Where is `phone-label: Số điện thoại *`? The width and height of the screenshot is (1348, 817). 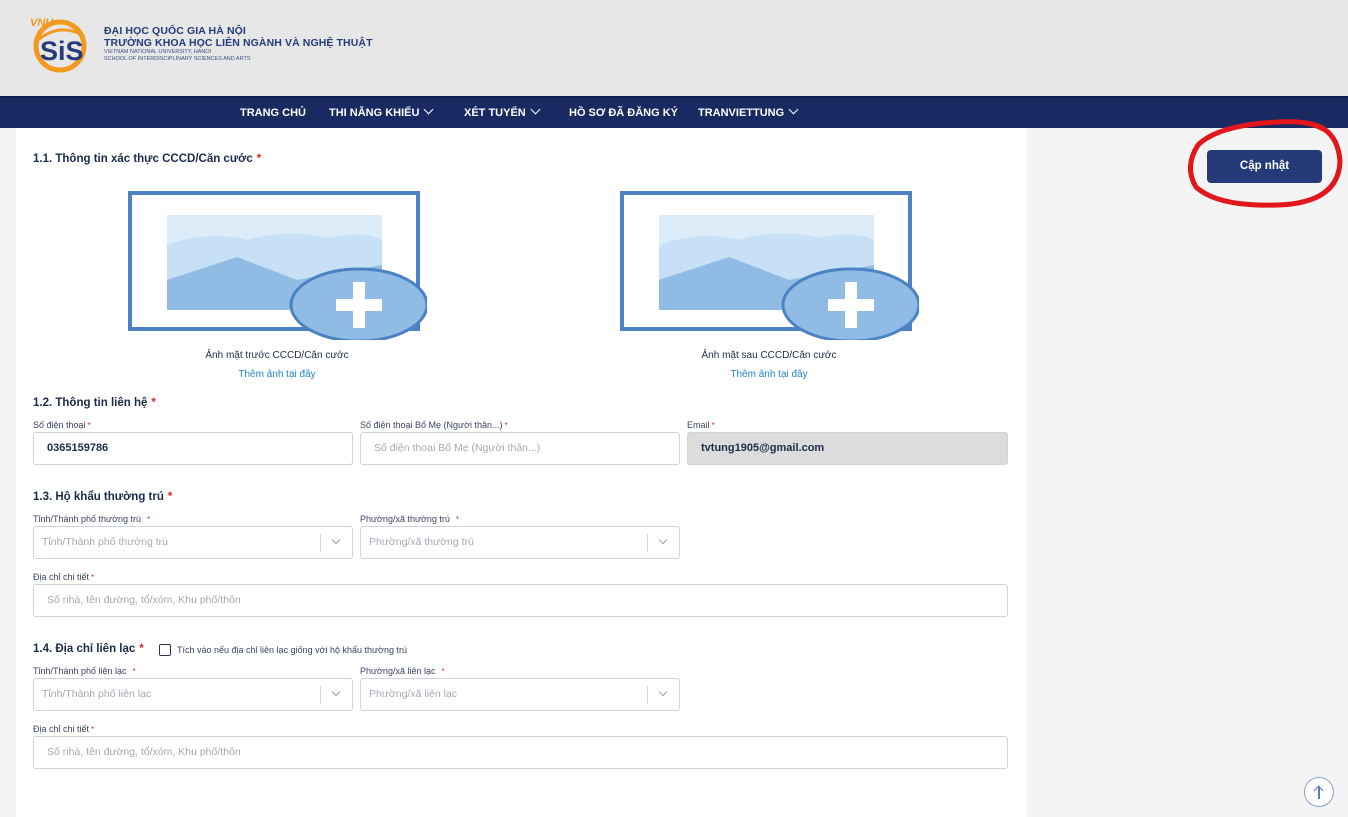
phone-label: Số điện thoại * is located at coordinates (62, 425).